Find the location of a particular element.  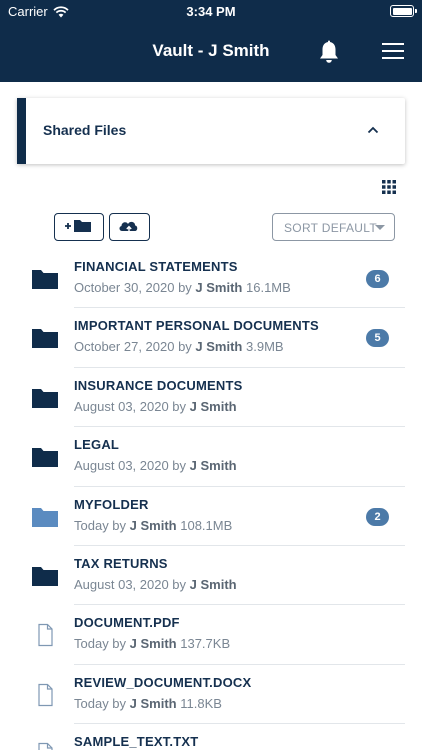

item-count-badge: 2 is located at coordinates (377, 516).